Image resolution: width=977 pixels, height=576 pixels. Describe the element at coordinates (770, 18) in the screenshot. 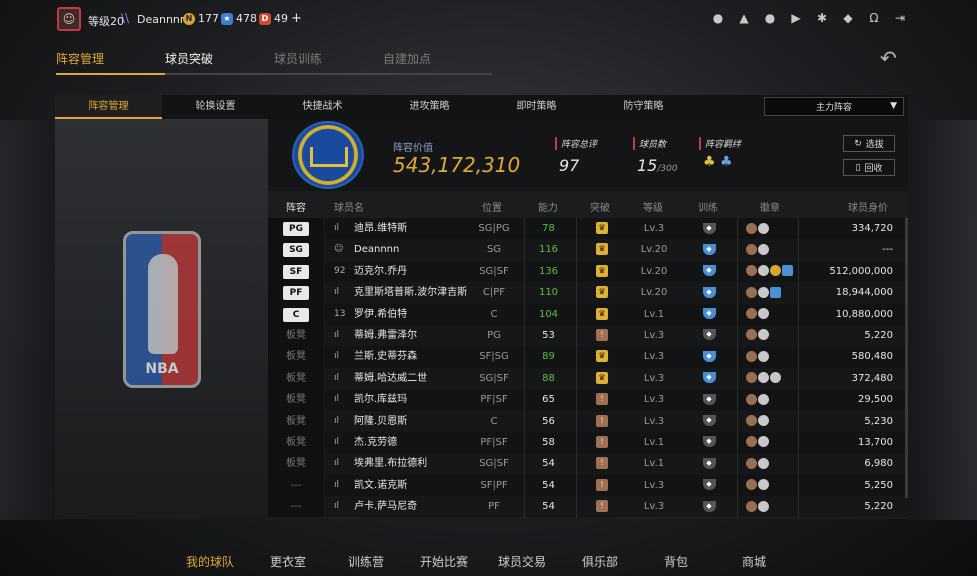

I see `friends-icon: ●` at that location.